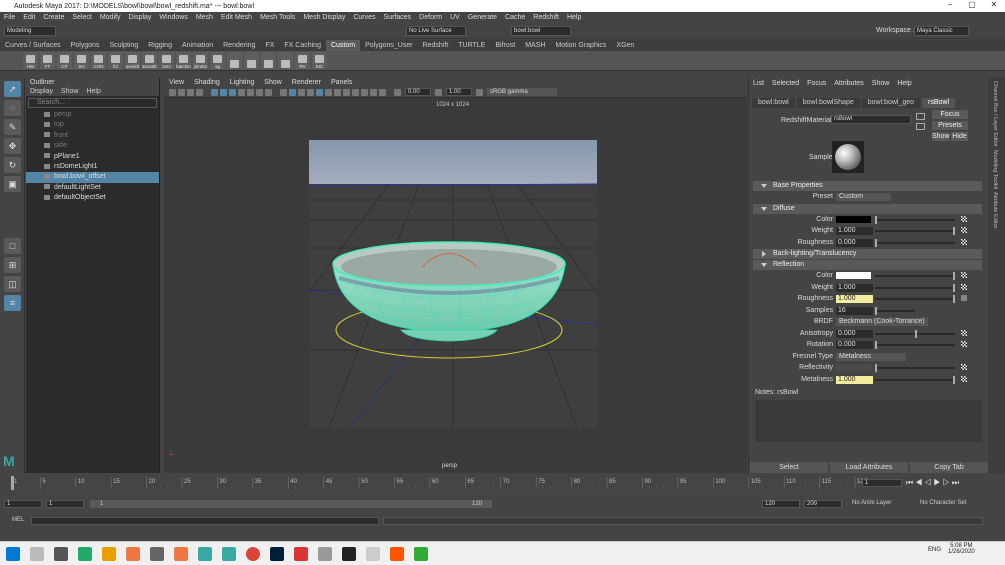 Image resolution: width=1005 pixels, height=565 pixels. What do you see at coordinates (933, 483) in the screenshot?
I see `playback-controls-icon: ⏮◀◁▶▷⏭` at bounding box center [933, 483].